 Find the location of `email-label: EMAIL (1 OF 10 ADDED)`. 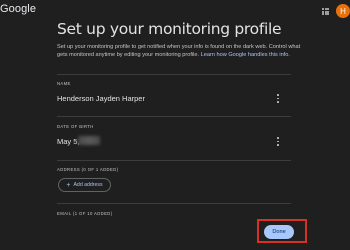

email-label: EMAIL (1 OF 10 ADDED) is located at coordinates (85, 213).